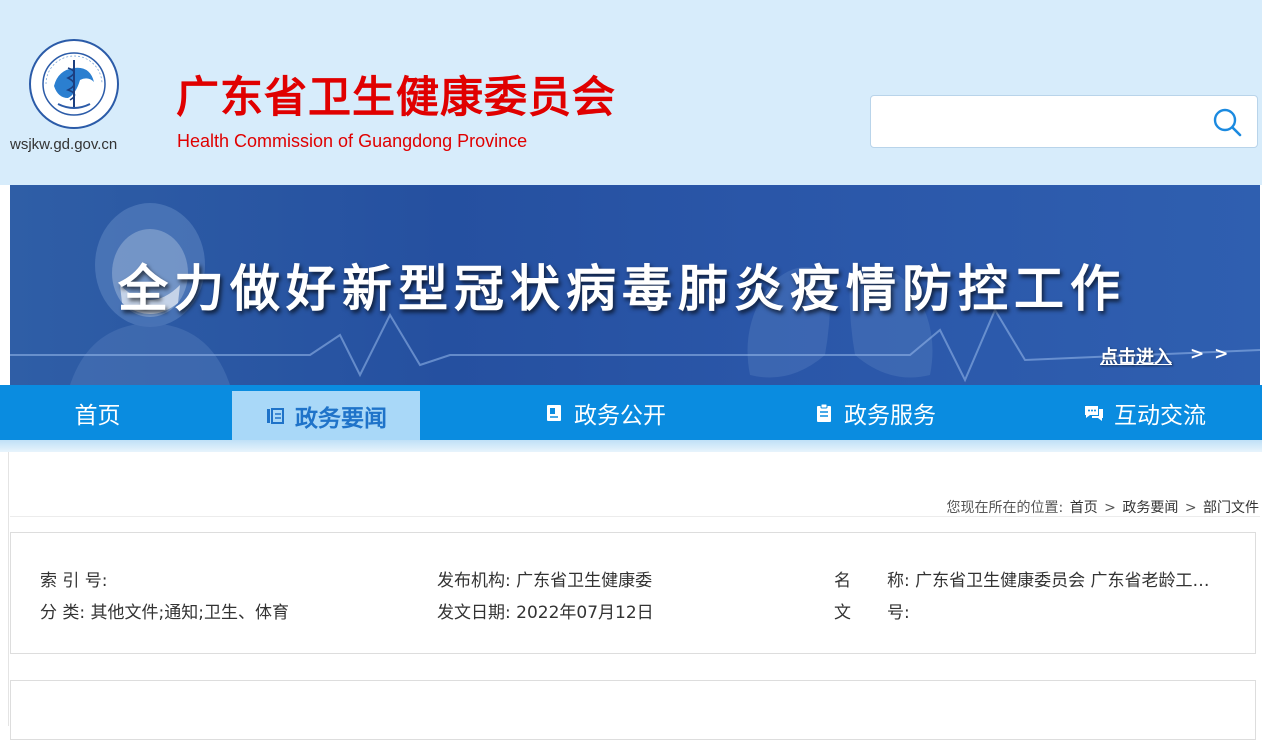 The image size is (1262, 740). Describe the element at coordinates (1160, 415) in the screenshot. I see `nav-item-label: 互动交流` at that location.